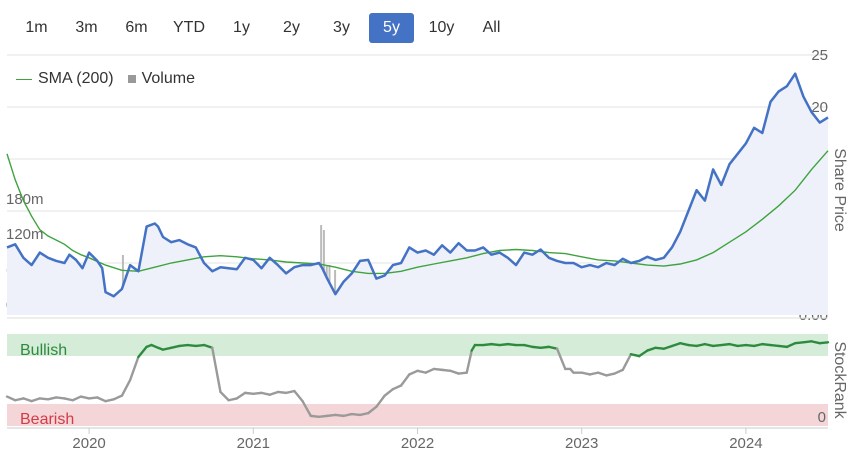 Image resolution: width=860 pixels, height=452 pixels. I want to click on share-price-axis-title: Share Price, so click(839, 190).